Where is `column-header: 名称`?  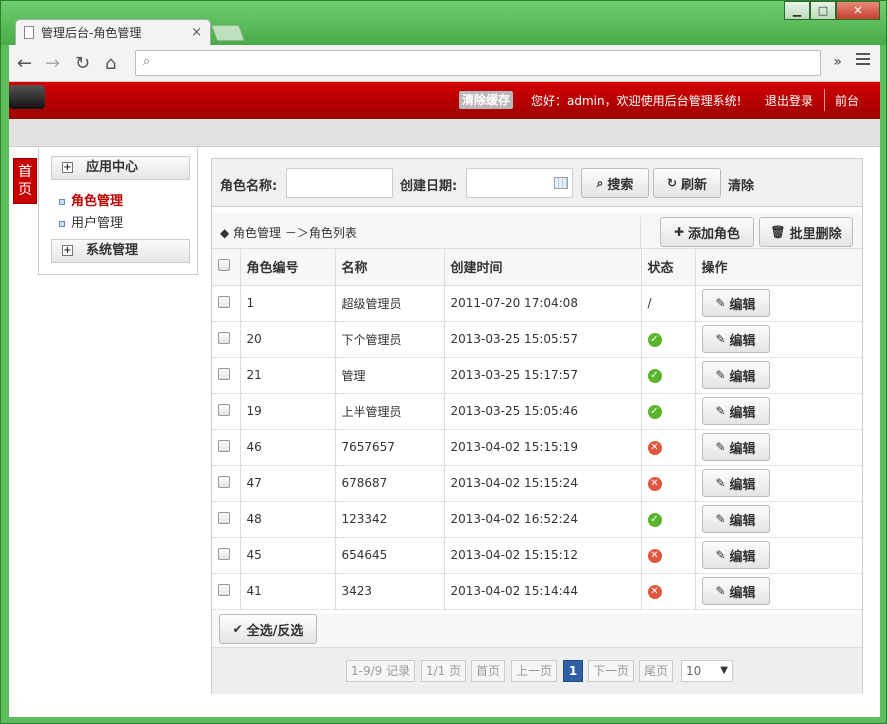
column-header: 名称 is located at coordinates (390, 267).